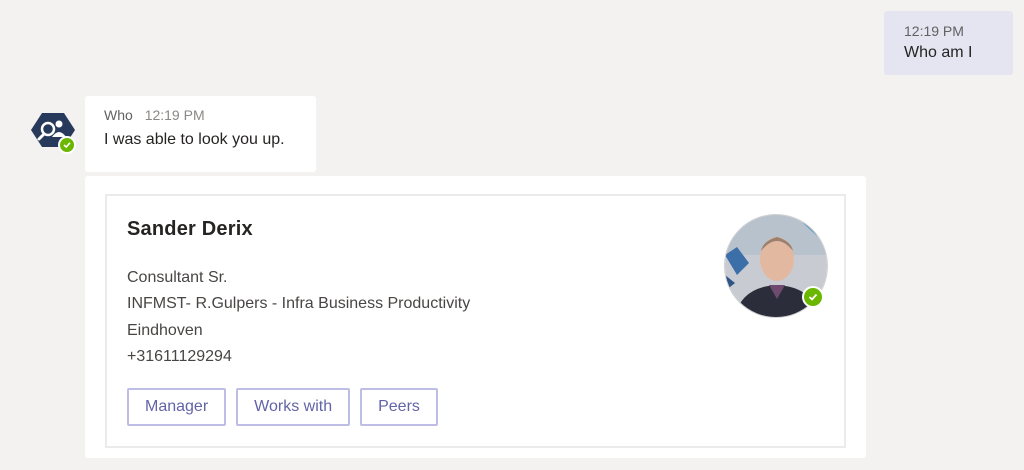 Image resolution: width=1024 pixels, height=470 pixels. Describe the element at coordinates (293, 407) in the screenshot. I see `works-with-button: Works with` at that location.